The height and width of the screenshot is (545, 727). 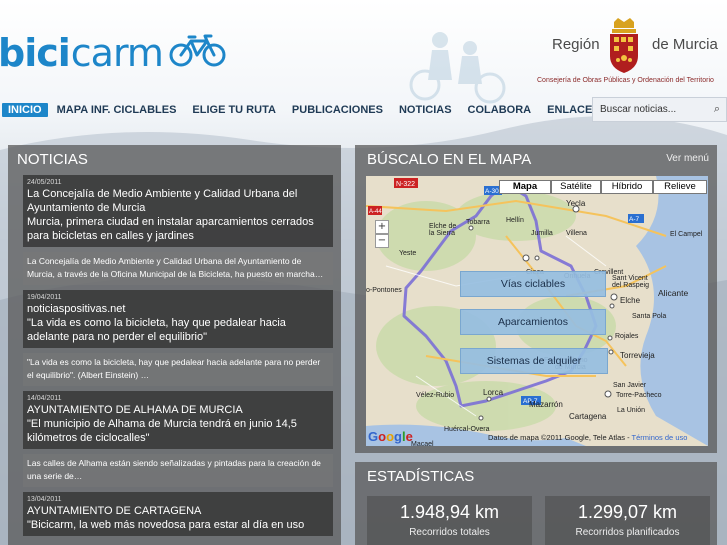 What do you see at coordinates (492, 191) in the screenshot?
I see `svg-text: A-30` at bounding box center [492, 191].